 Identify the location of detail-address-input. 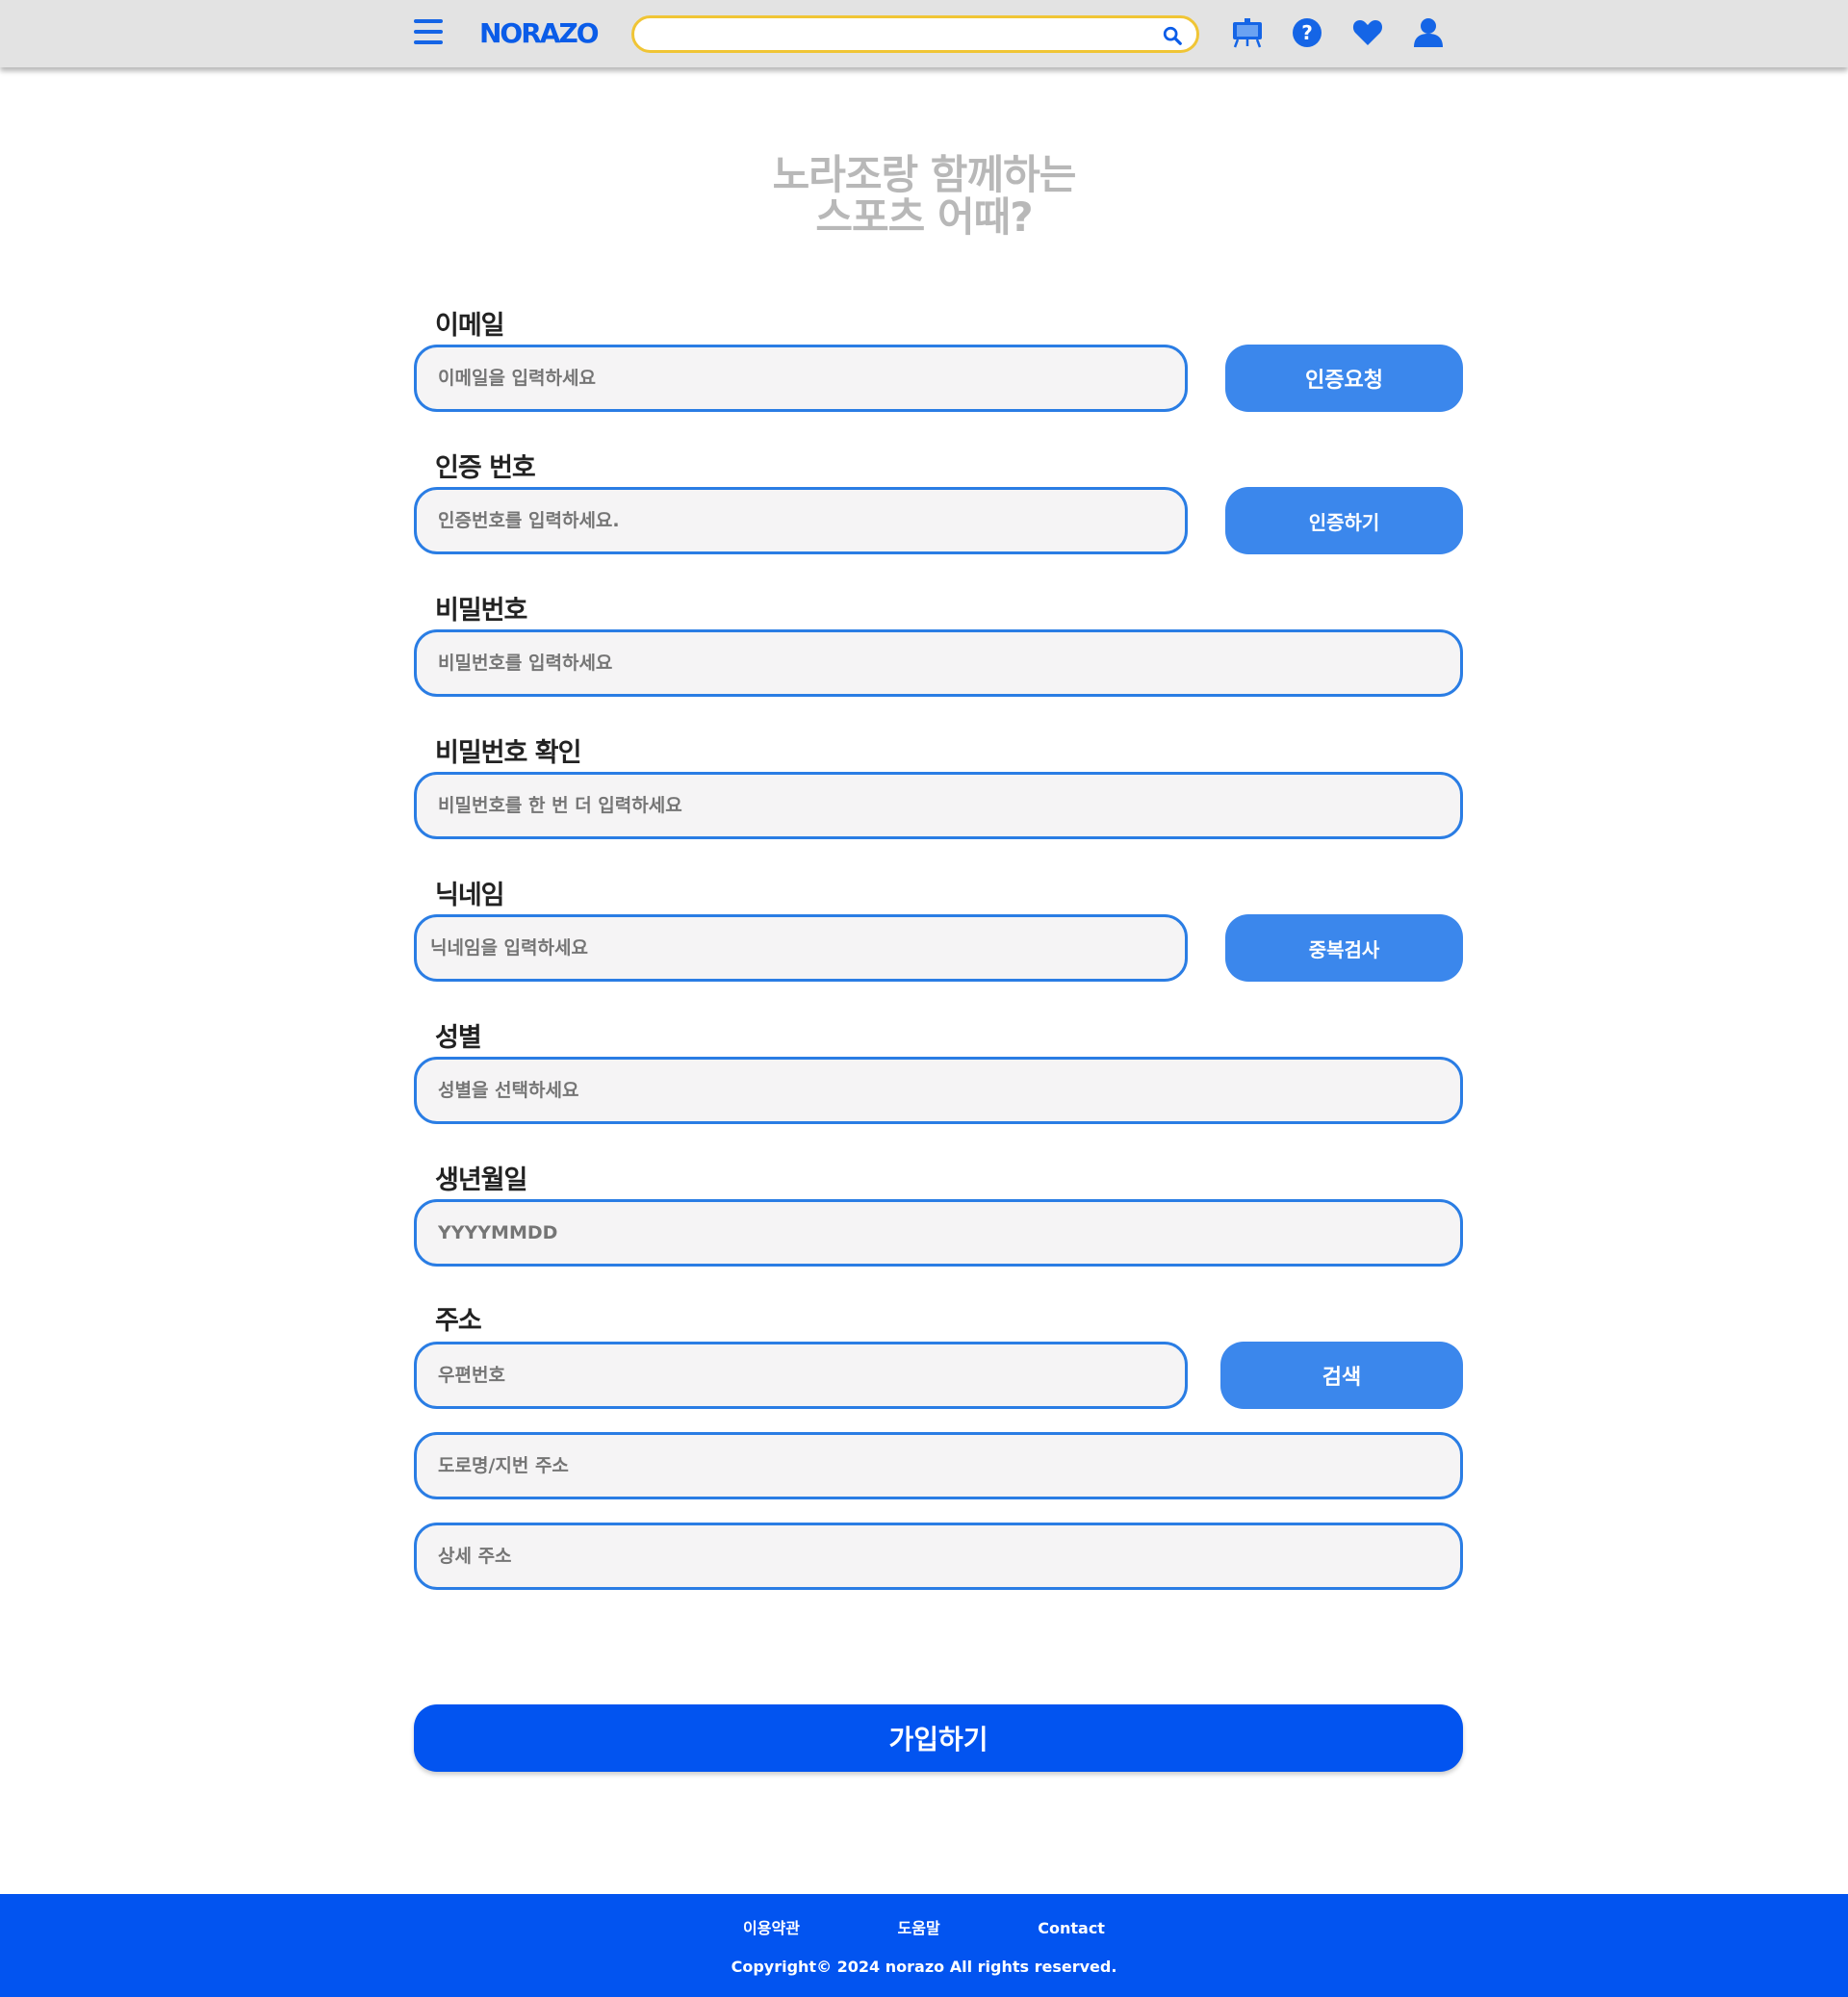
(938, 1556).